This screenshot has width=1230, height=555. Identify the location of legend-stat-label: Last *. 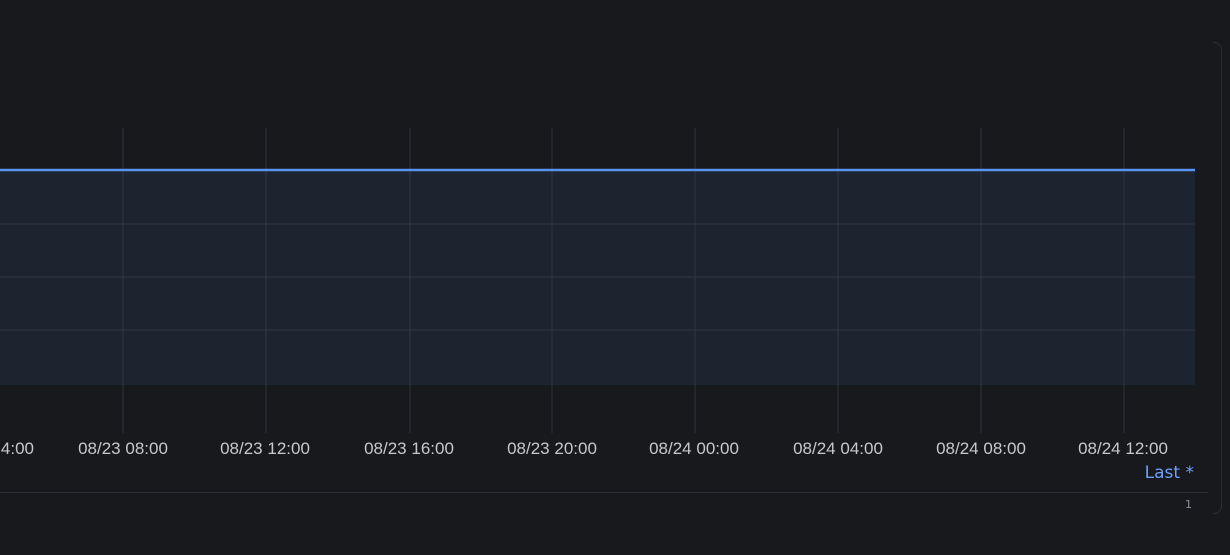
(1169, 473).